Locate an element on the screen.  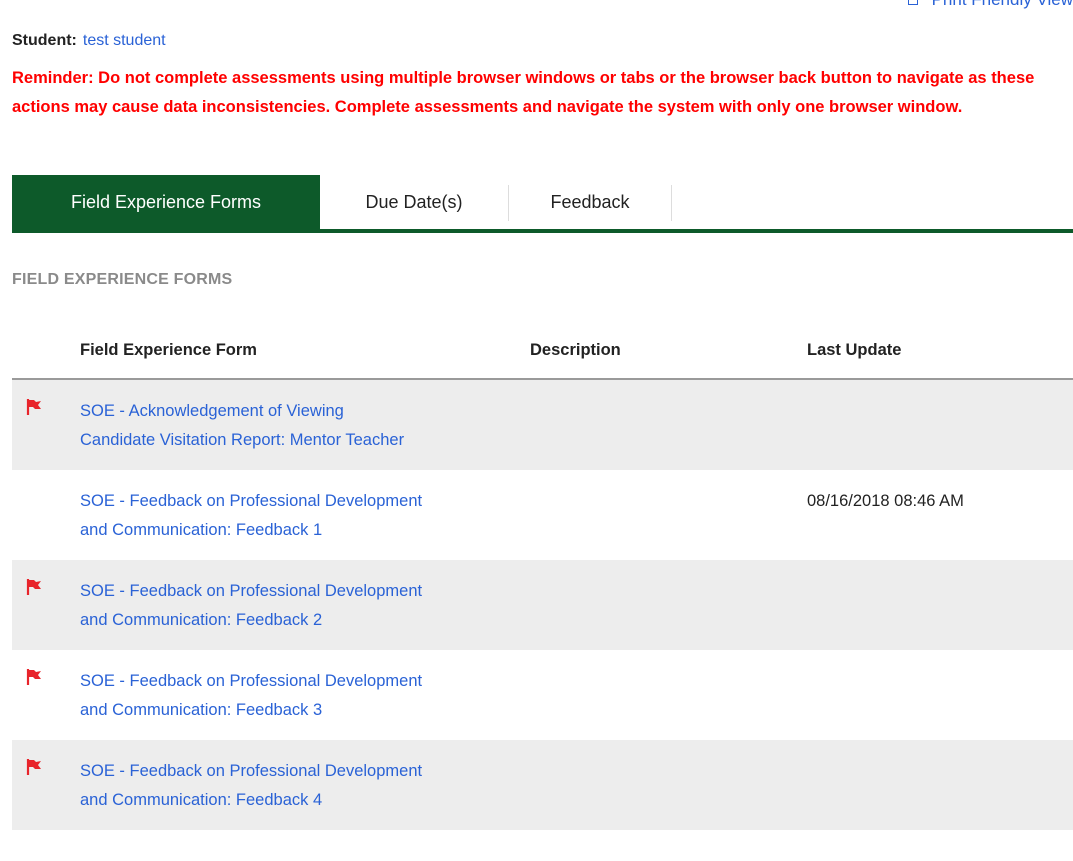
tab-feedback: Feedback is located at coordinates (590, 202).